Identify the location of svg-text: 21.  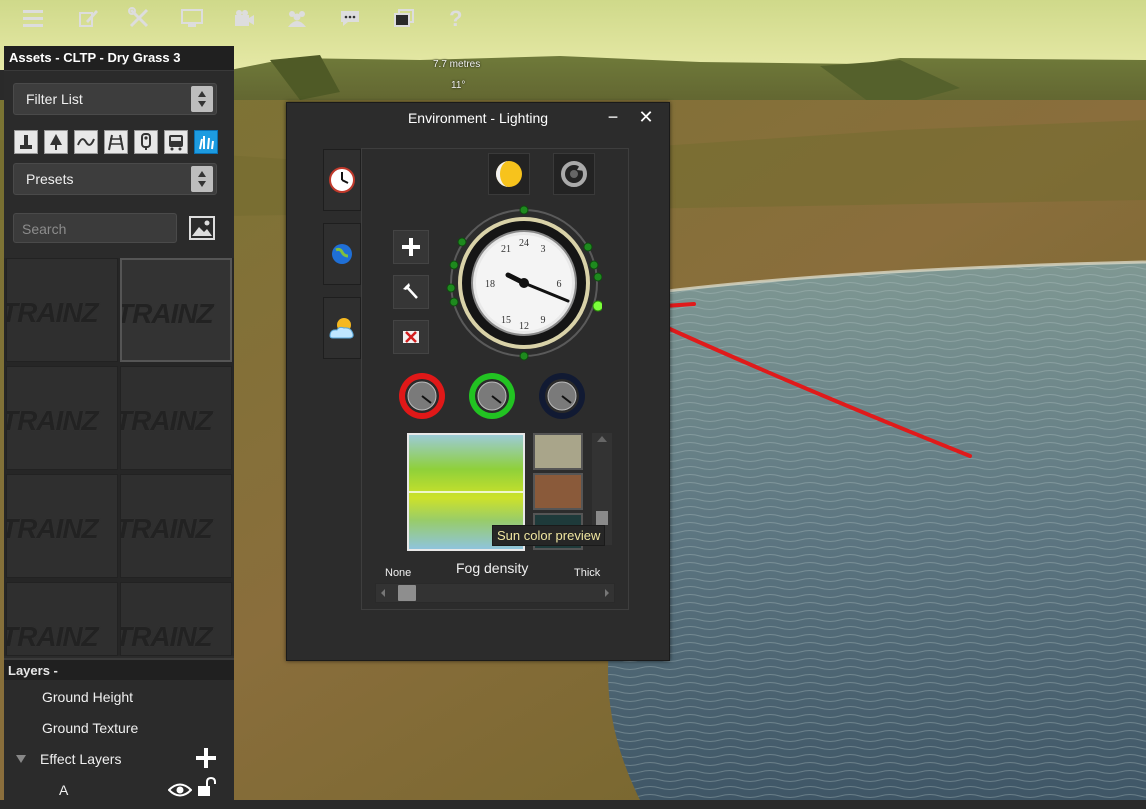
(506, 249).